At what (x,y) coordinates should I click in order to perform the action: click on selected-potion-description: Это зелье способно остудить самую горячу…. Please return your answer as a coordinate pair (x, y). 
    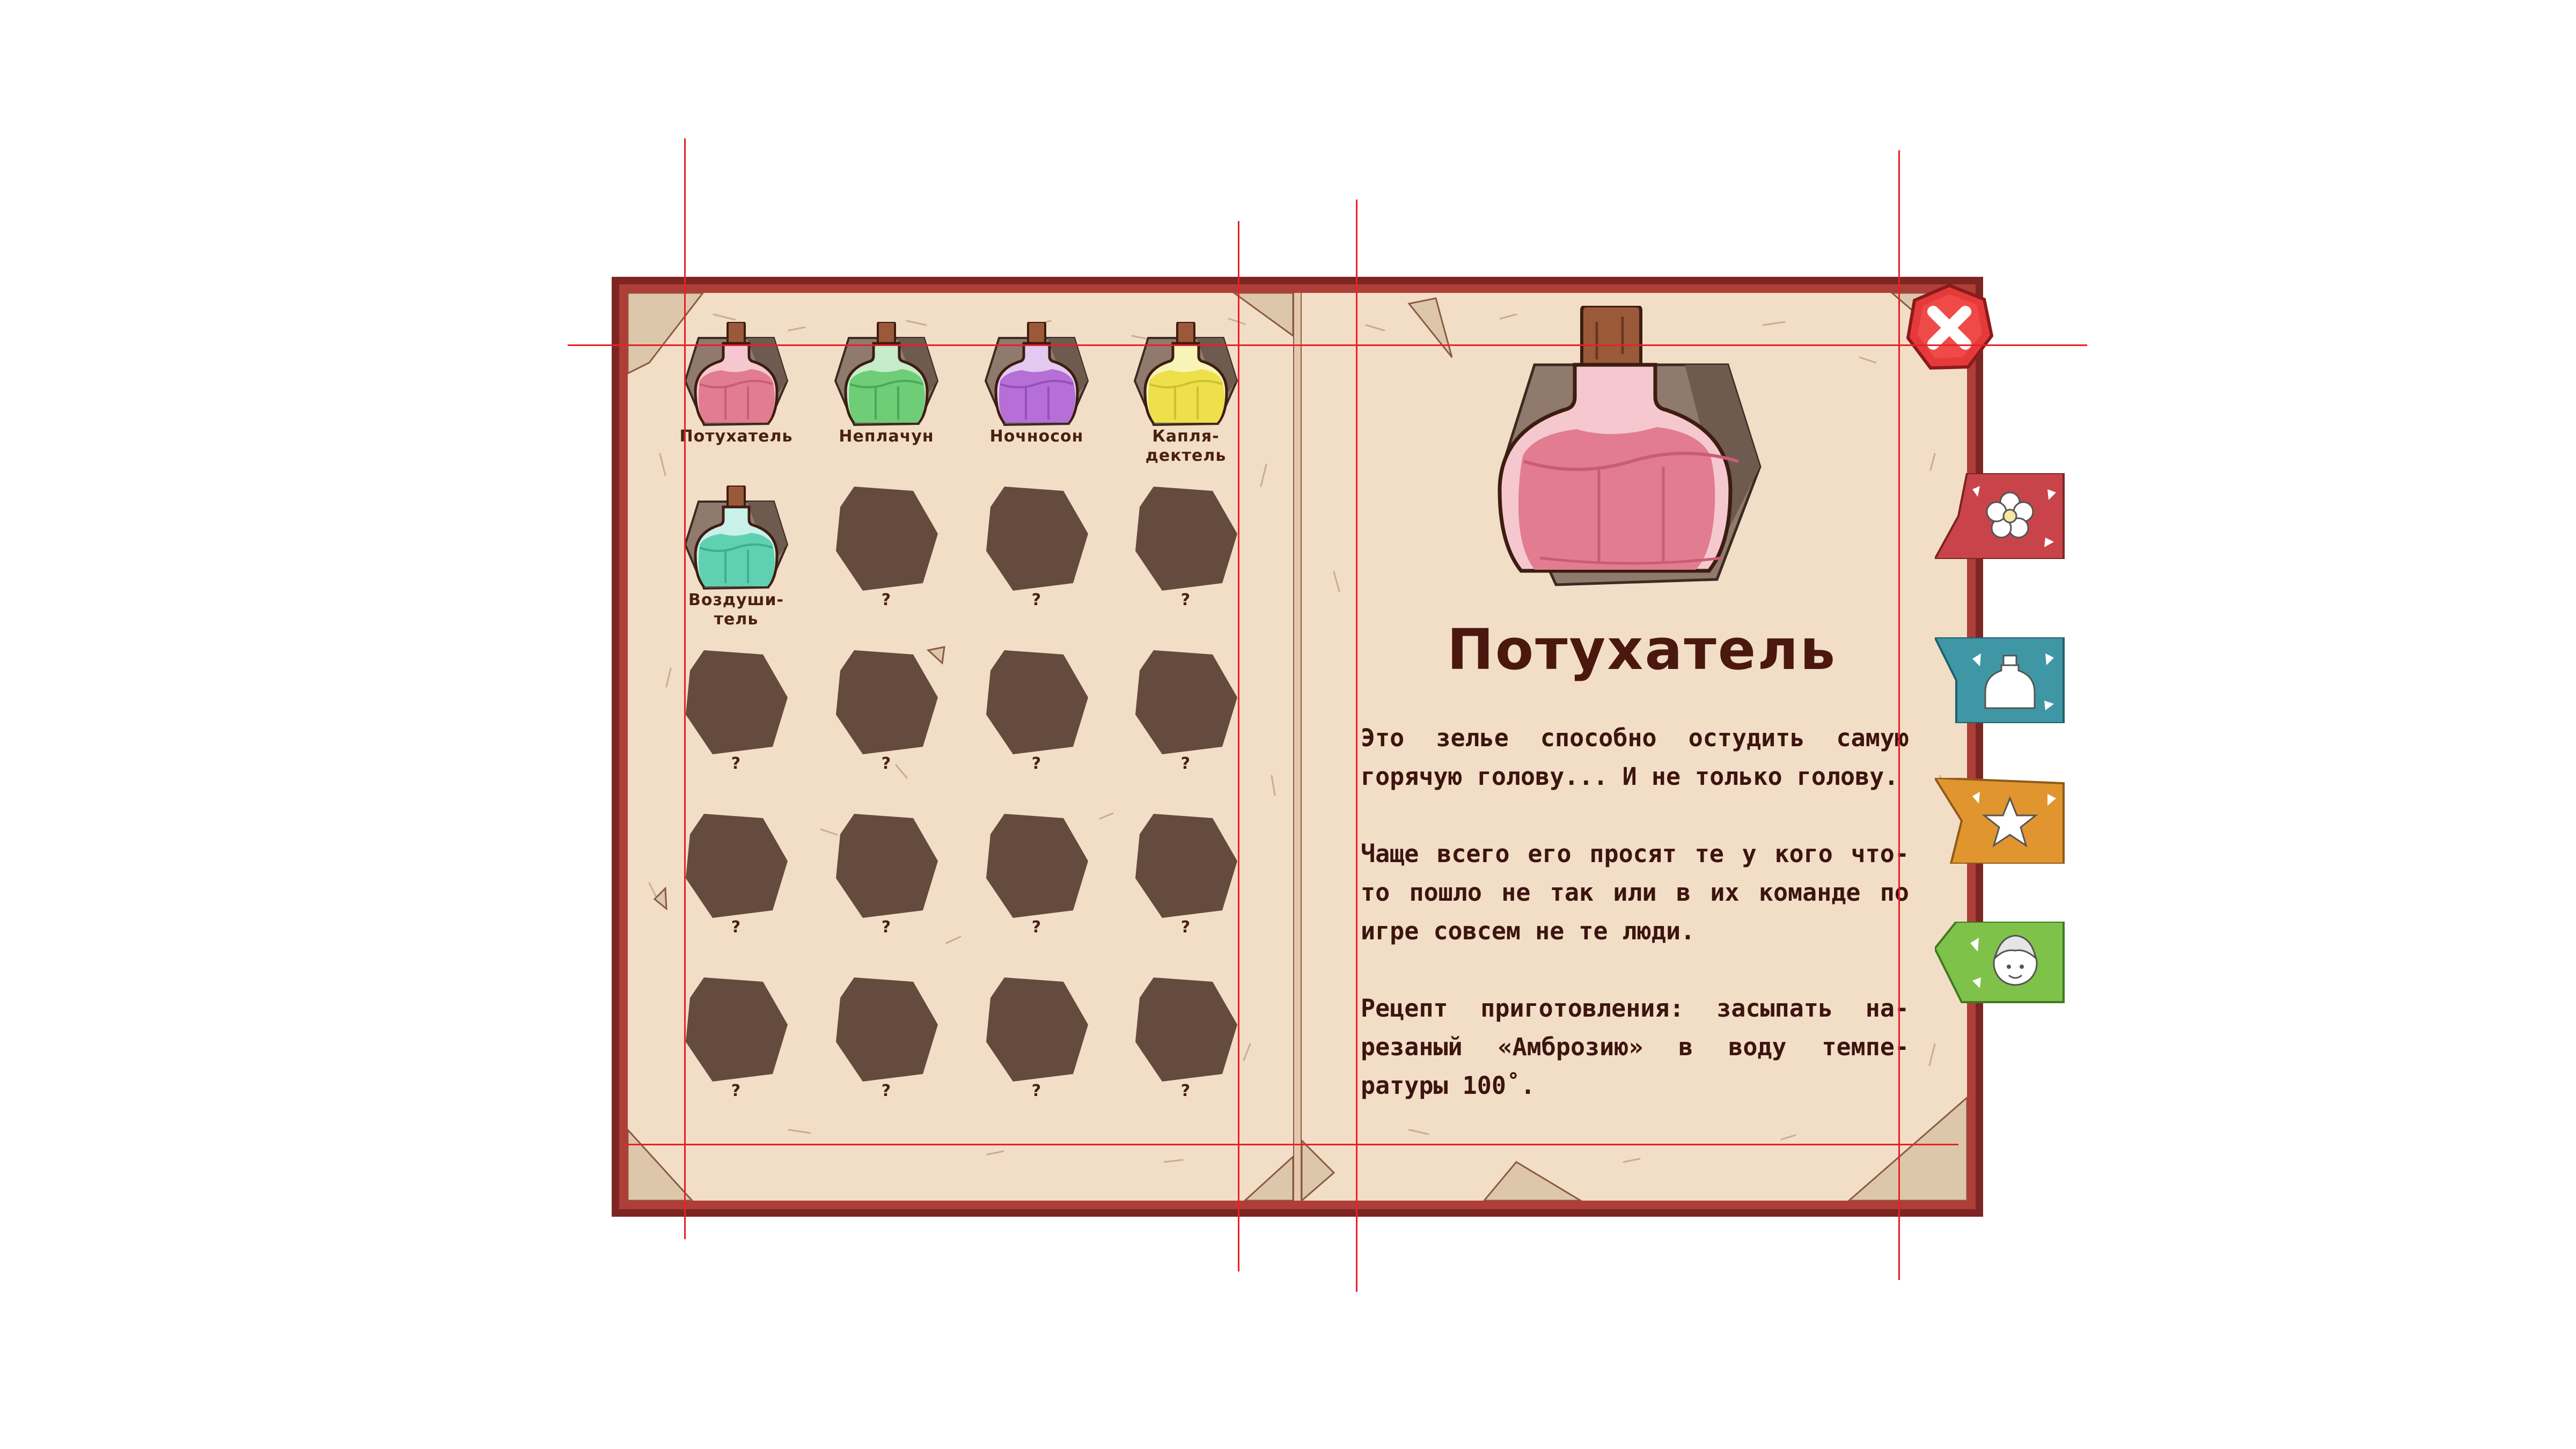
    Looking at the image, I should click on (1635, 931).